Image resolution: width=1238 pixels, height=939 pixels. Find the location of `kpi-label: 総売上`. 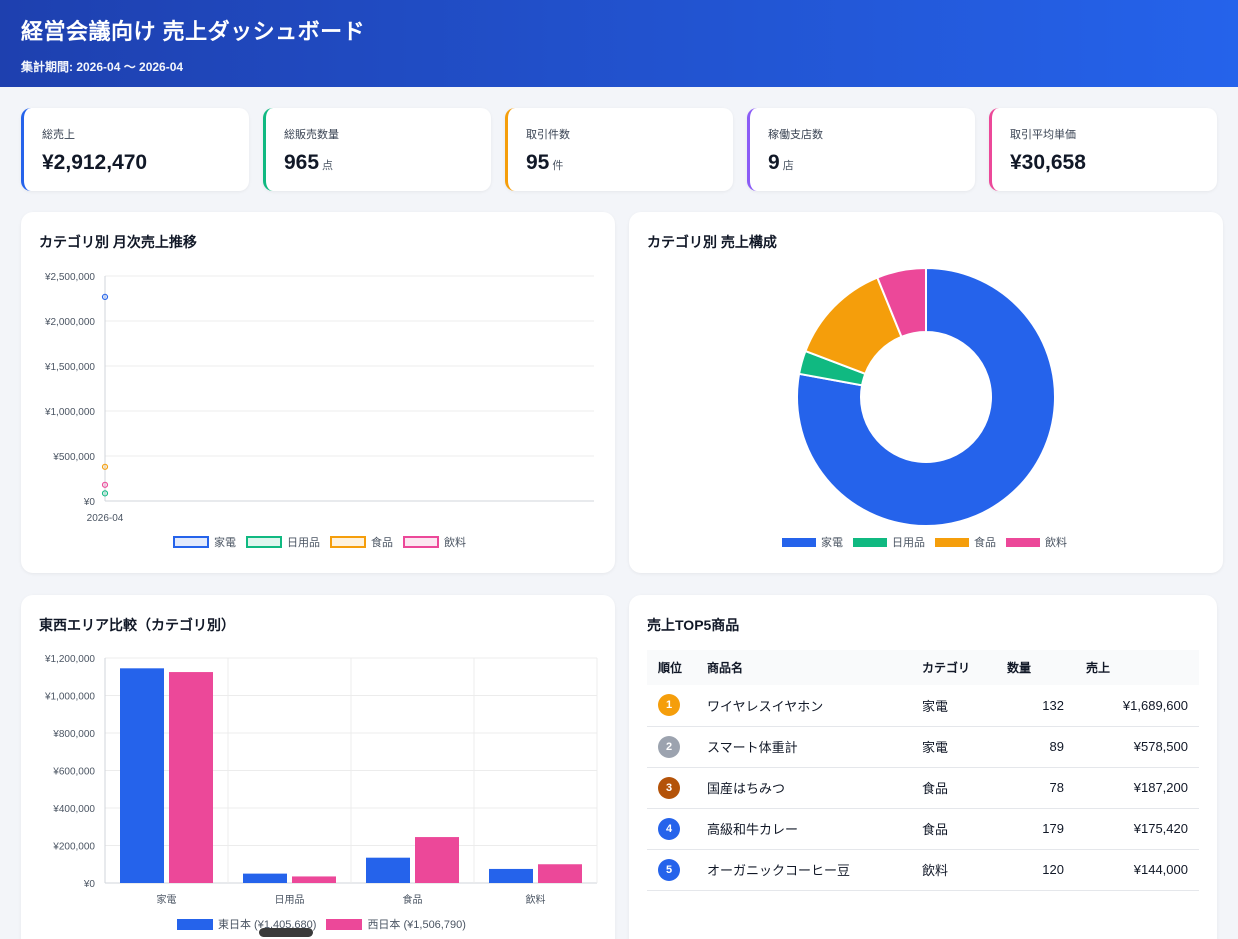

kpi-label: 総売上 is located at coordinates (58, 135).